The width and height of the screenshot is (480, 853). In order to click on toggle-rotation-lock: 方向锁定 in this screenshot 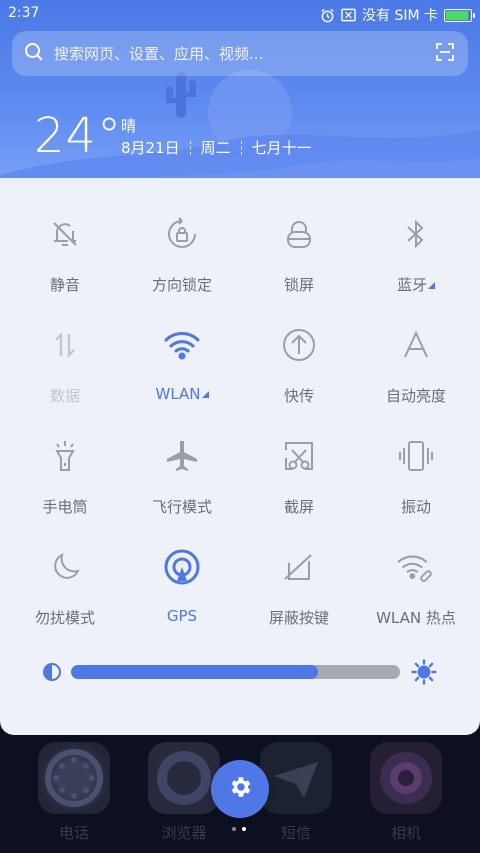, I will do `click(182, 239)`.